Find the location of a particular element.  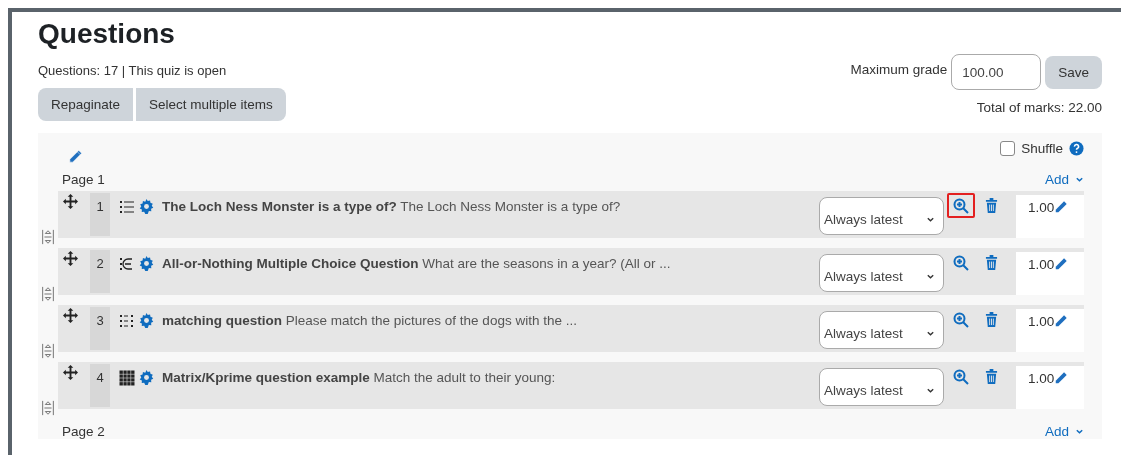

maximum-grade-label: Maximum grade is located at coordinates (899, 69).